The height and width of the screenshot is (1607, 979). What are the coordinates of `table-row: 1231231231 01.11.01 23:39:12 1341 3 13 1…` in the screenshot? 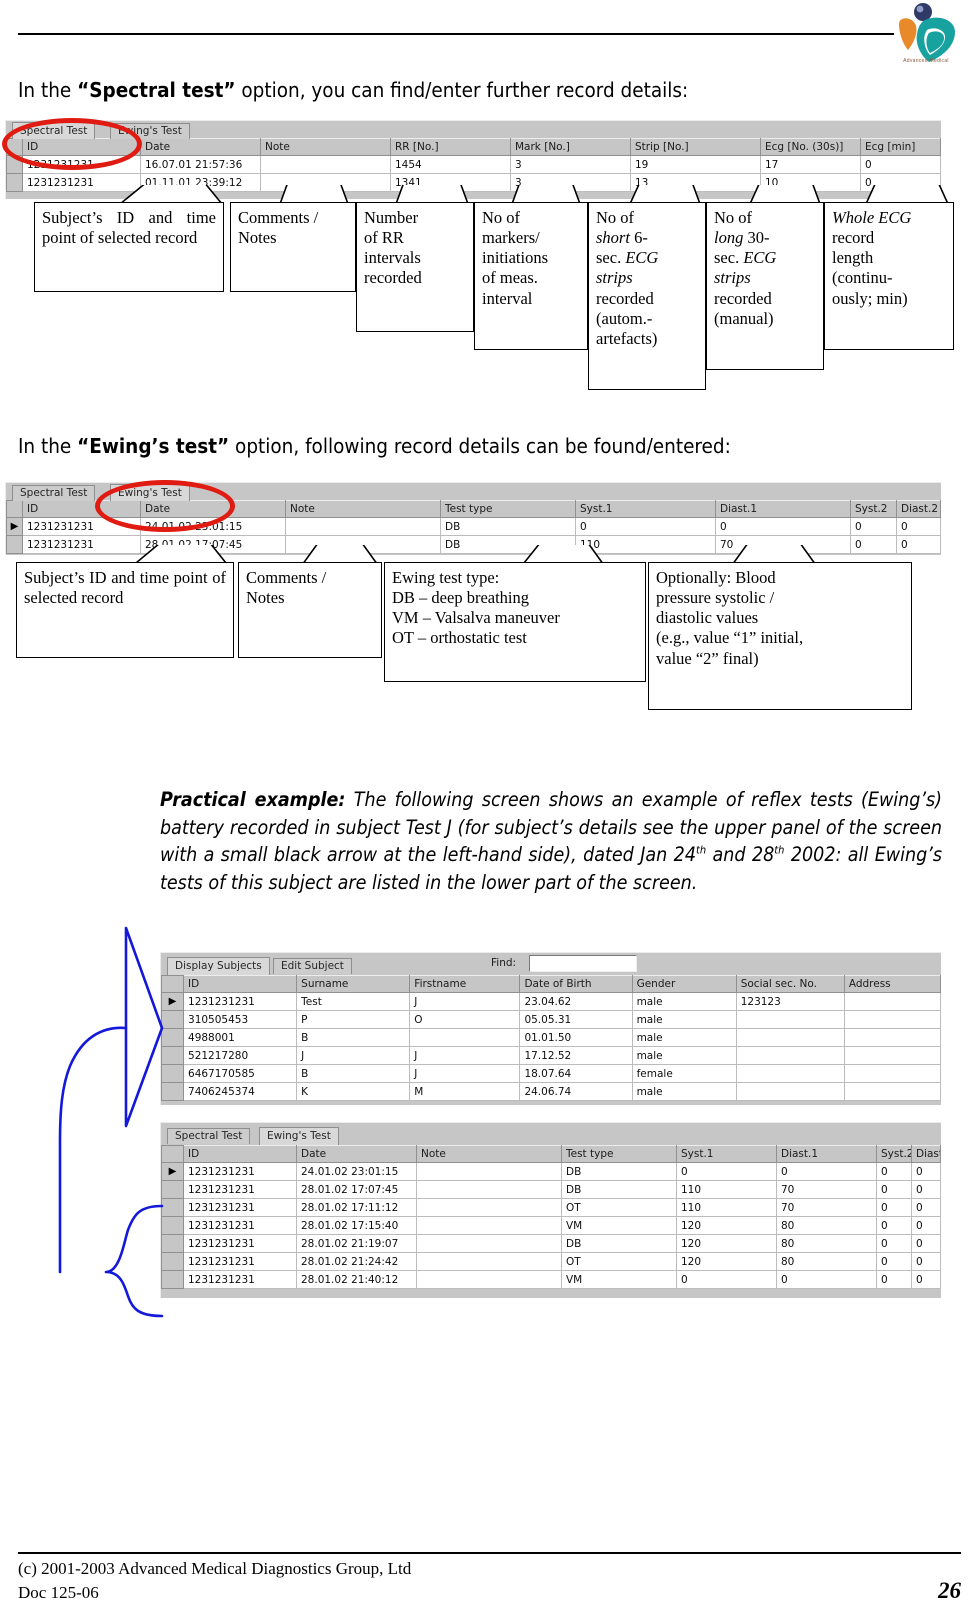 It's located at (473, 182).